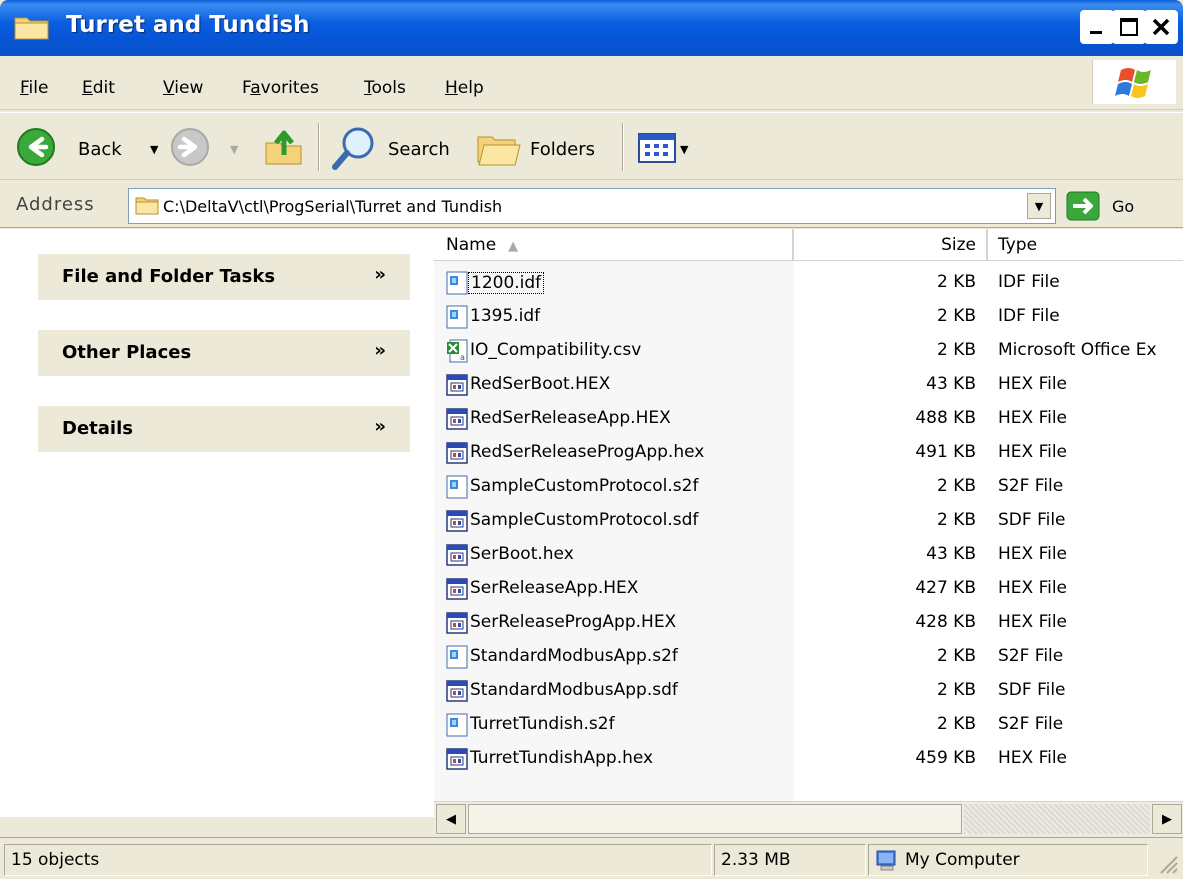  I want to click on title-bar: Turret and Tundish, so click(591, 28).